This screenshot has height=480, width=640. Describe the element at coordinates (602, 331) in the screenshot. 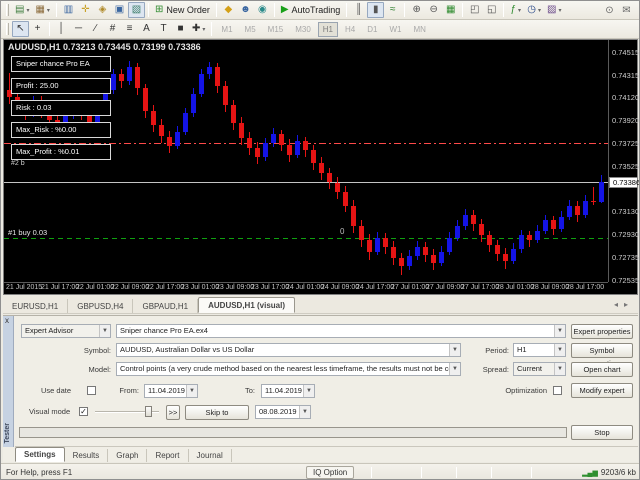

I see `expert-properties-button: Expert properties` at that location.